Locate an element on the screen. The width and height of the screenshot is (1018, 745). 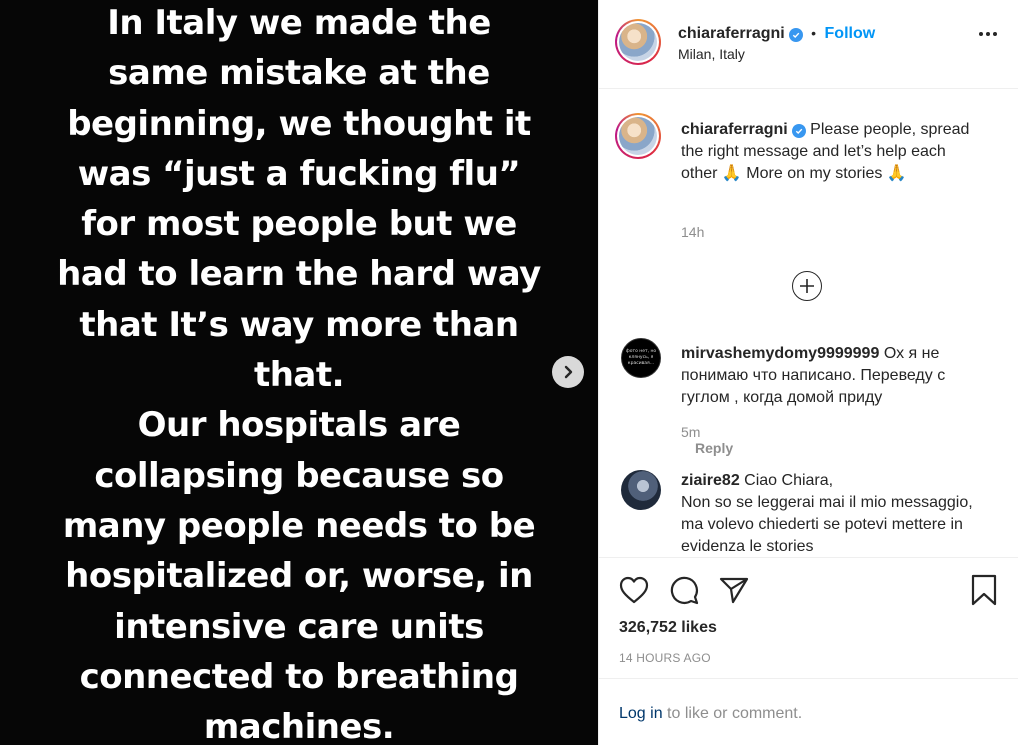
post-image-text-line: beginning, we thought it is located at coordinates (299, 123).